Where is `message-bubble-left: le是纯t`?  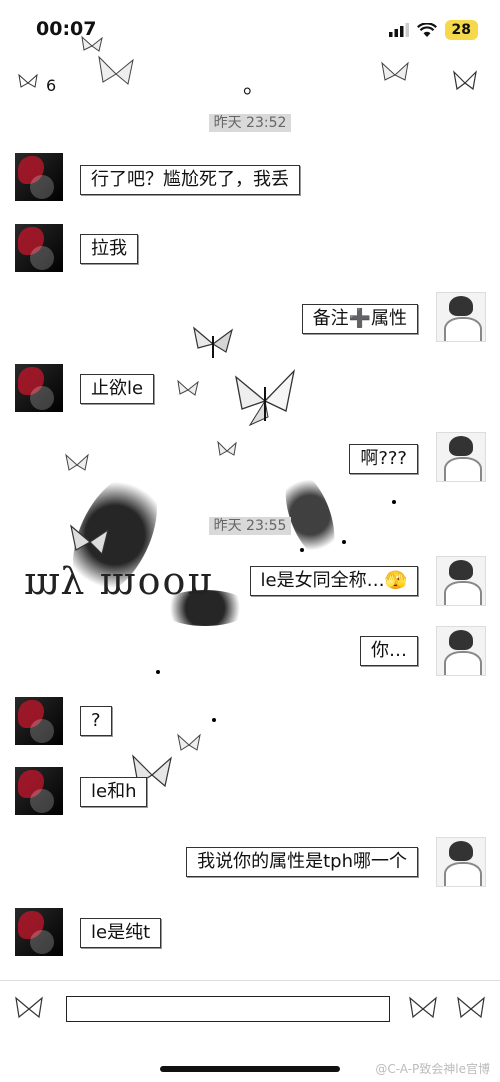
message-bubble-left: le是纯t is located at coordinates (121, 933).